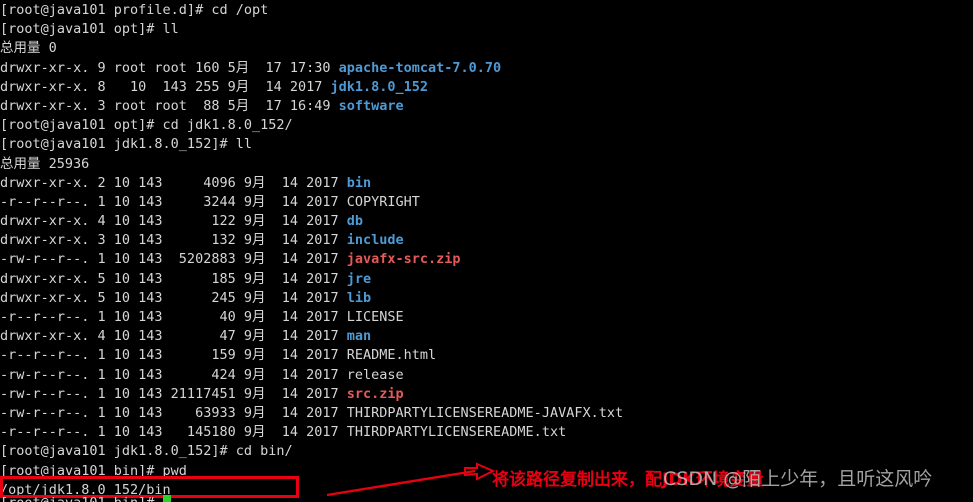  Describe the element at coordinates (359, 182) in the screenshot. I see `listing-filename: bin` at that location.